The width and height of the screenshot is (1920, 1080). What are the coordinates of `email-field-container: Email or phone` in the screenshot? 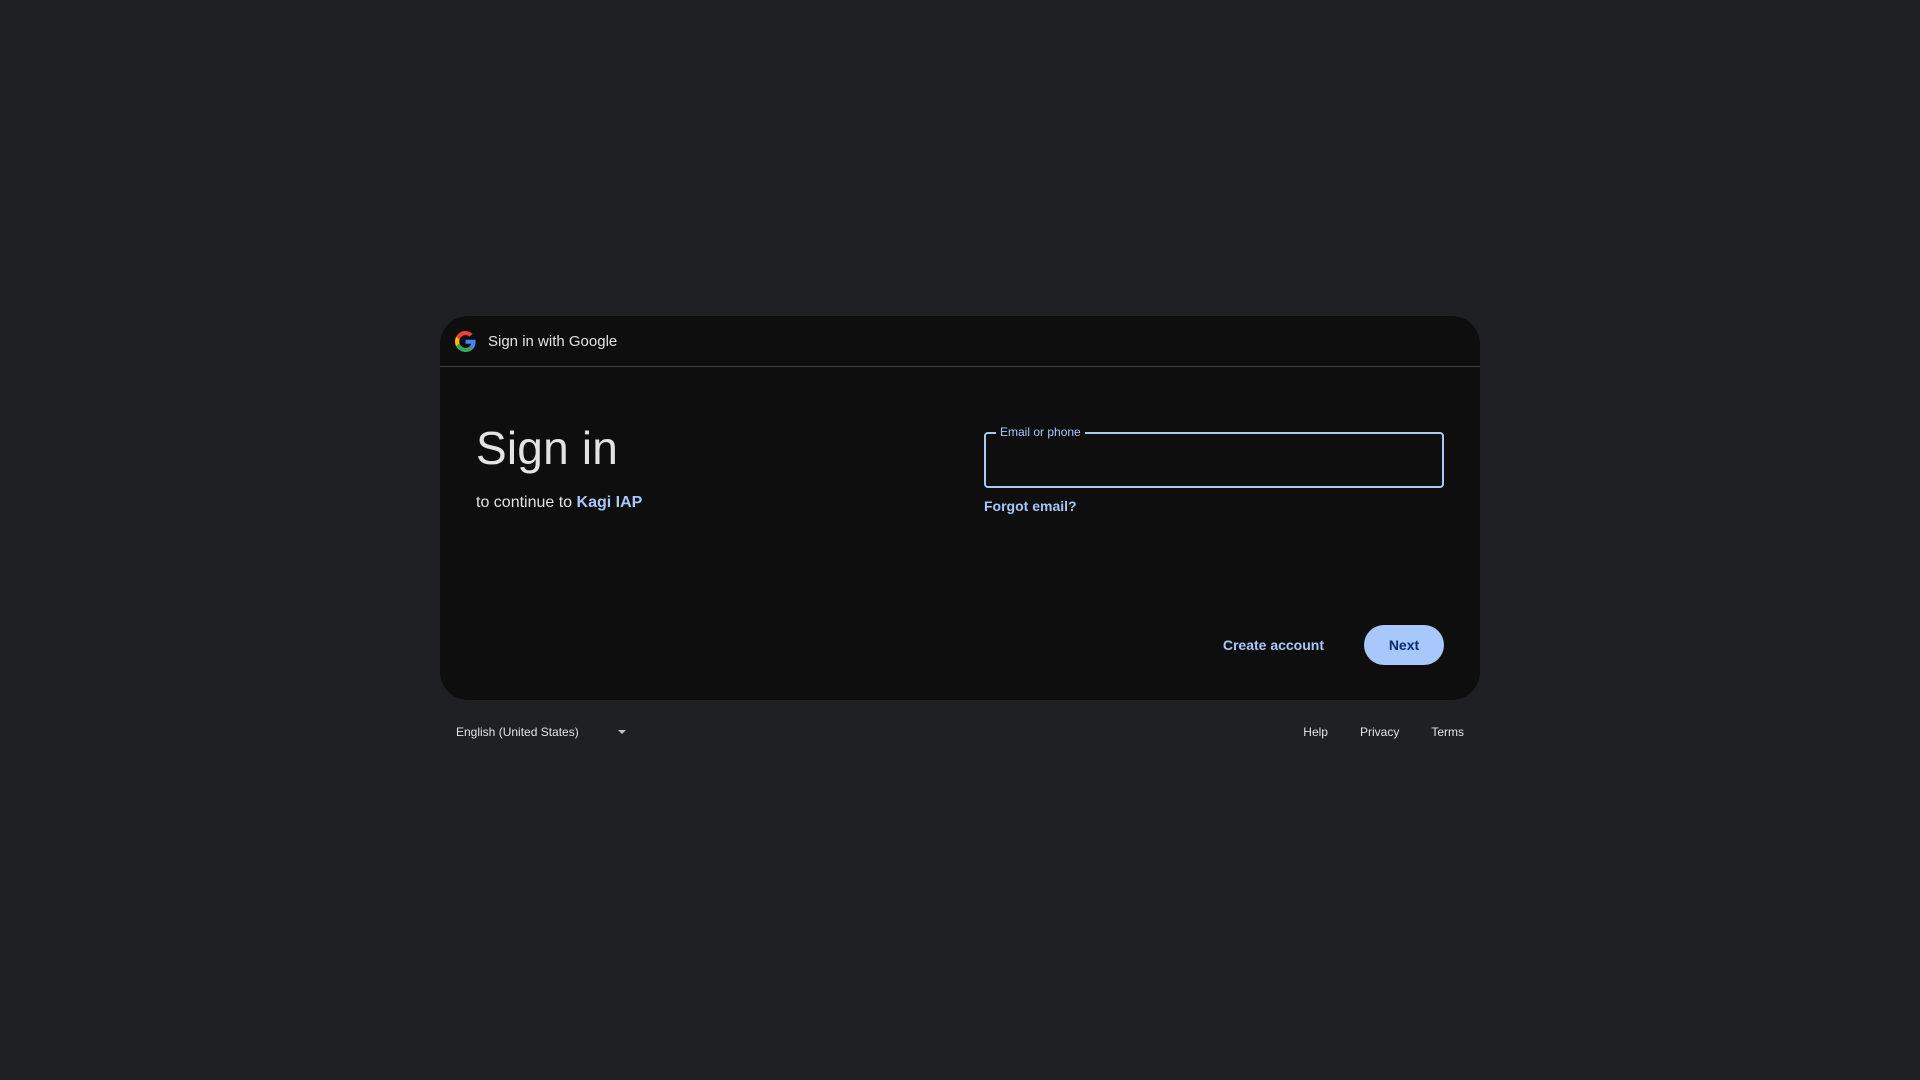 It's located at (1214, 456).